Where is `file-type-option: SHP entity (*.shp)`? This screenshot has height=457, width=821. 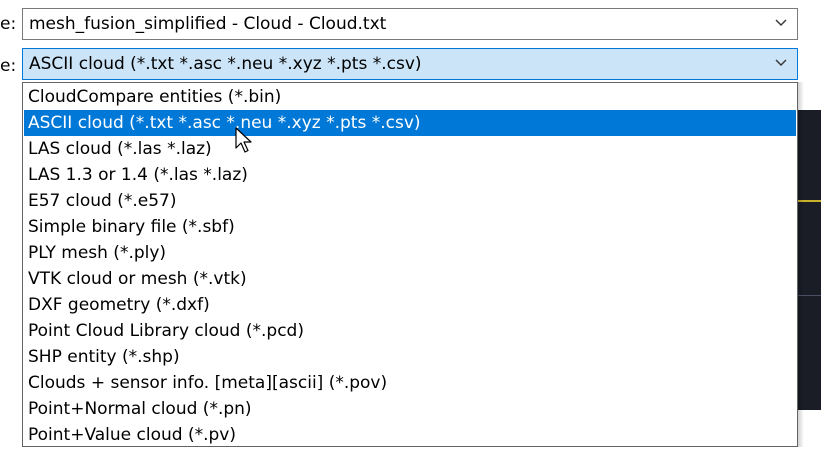 file-type-option: SHP entity (*.shp) is located at coordinates (410, 357).